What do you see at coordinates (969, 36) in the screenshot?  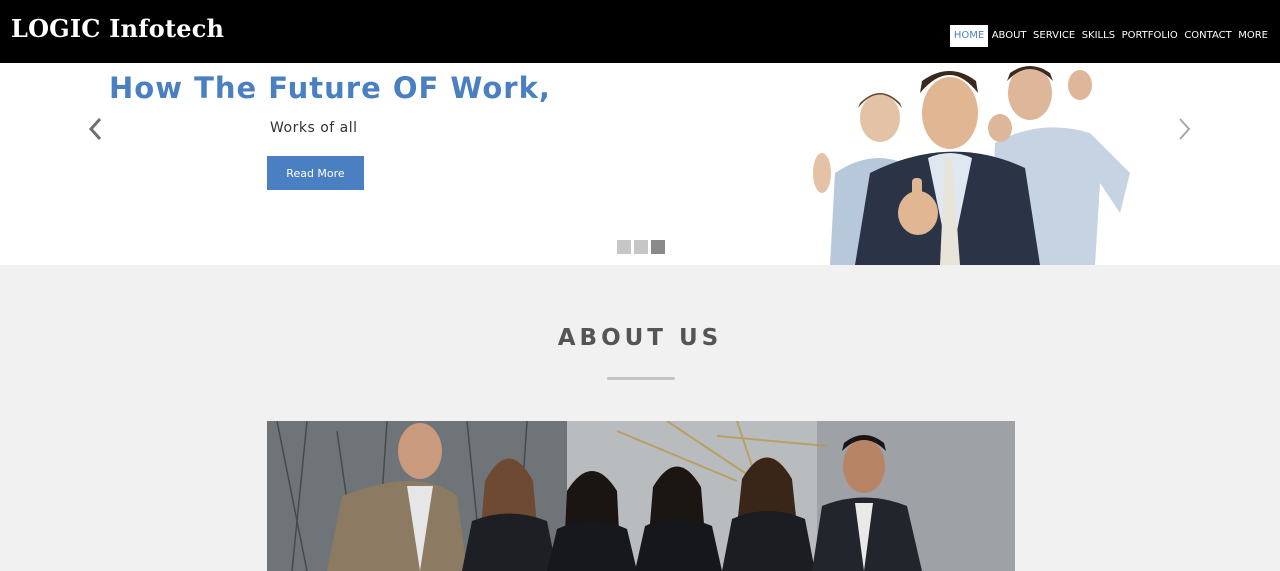 I see `nav-home: HOME` at bounding box center [969, 36].